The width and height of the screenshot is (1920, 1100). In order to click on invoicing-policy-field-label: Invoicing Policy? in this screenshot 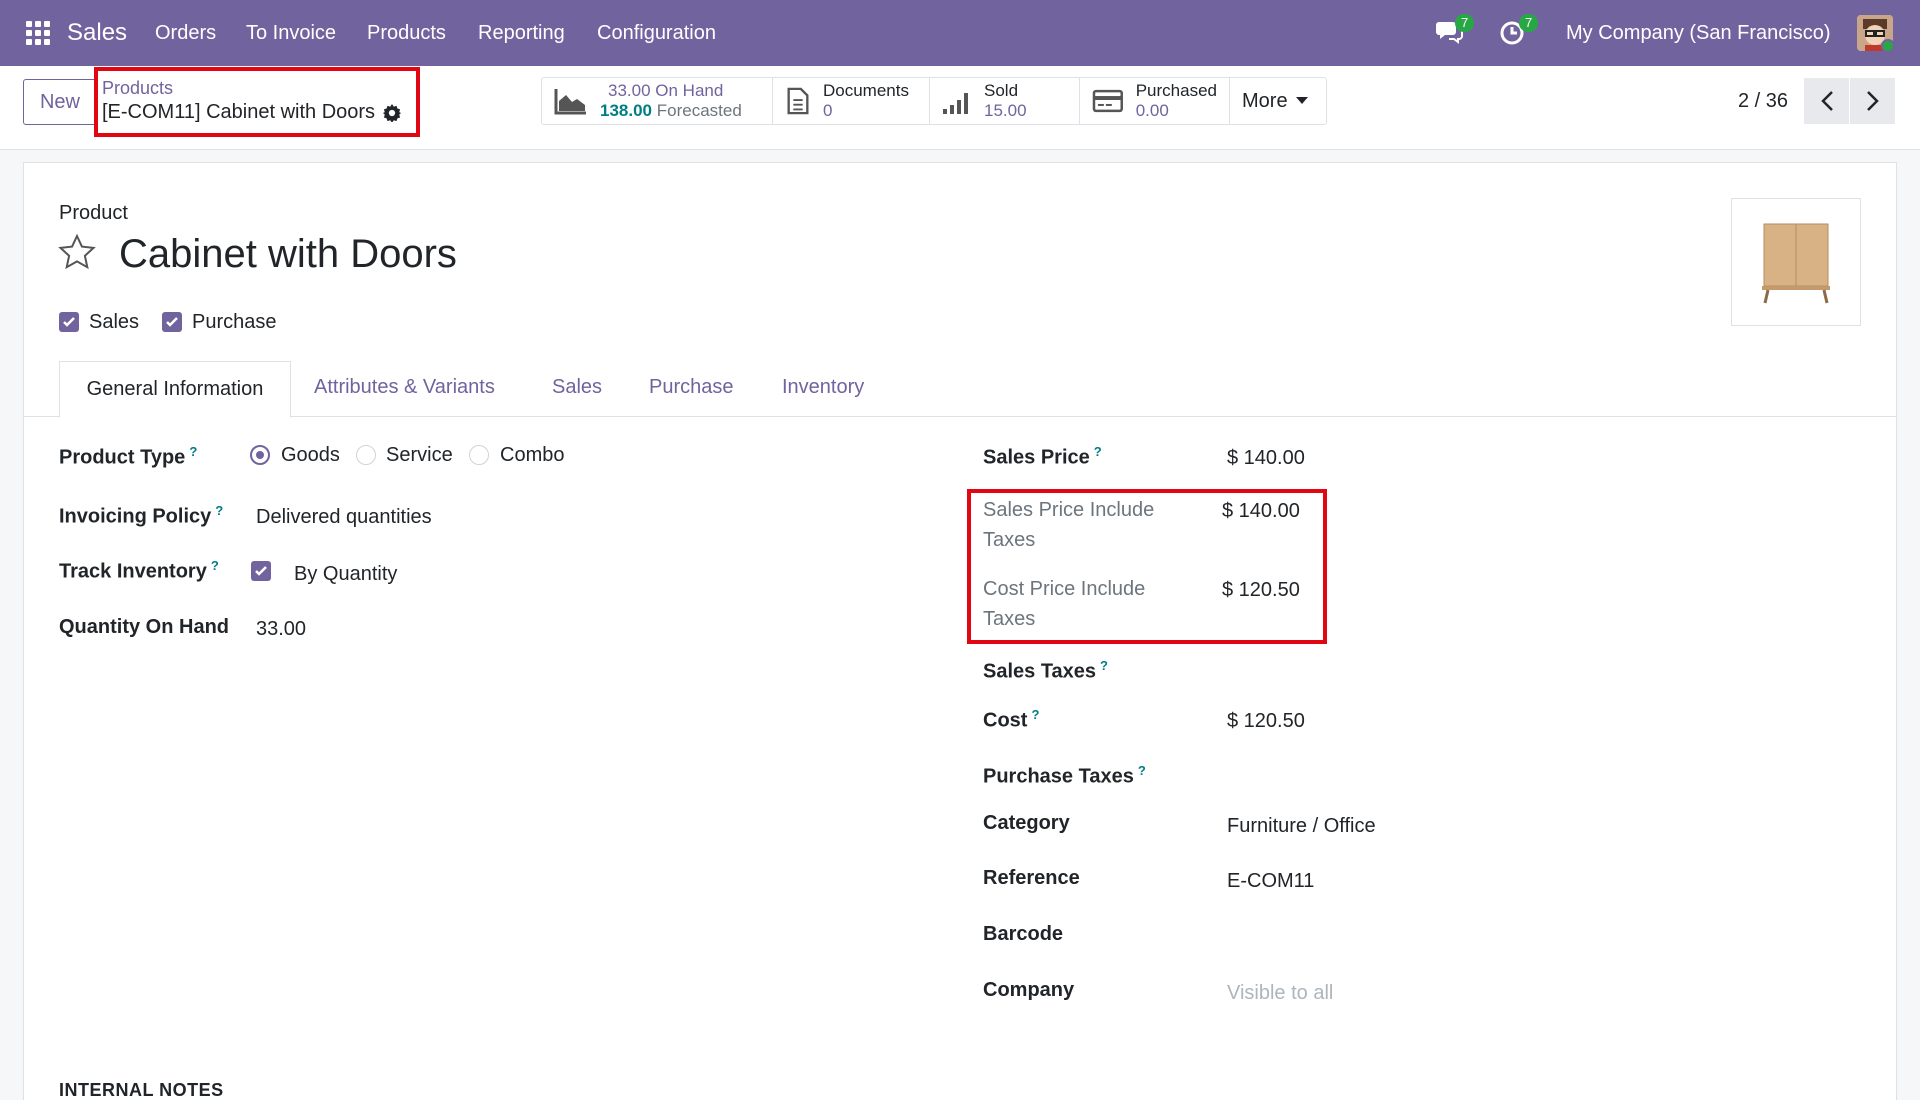, I will do `click(141, 515)`.